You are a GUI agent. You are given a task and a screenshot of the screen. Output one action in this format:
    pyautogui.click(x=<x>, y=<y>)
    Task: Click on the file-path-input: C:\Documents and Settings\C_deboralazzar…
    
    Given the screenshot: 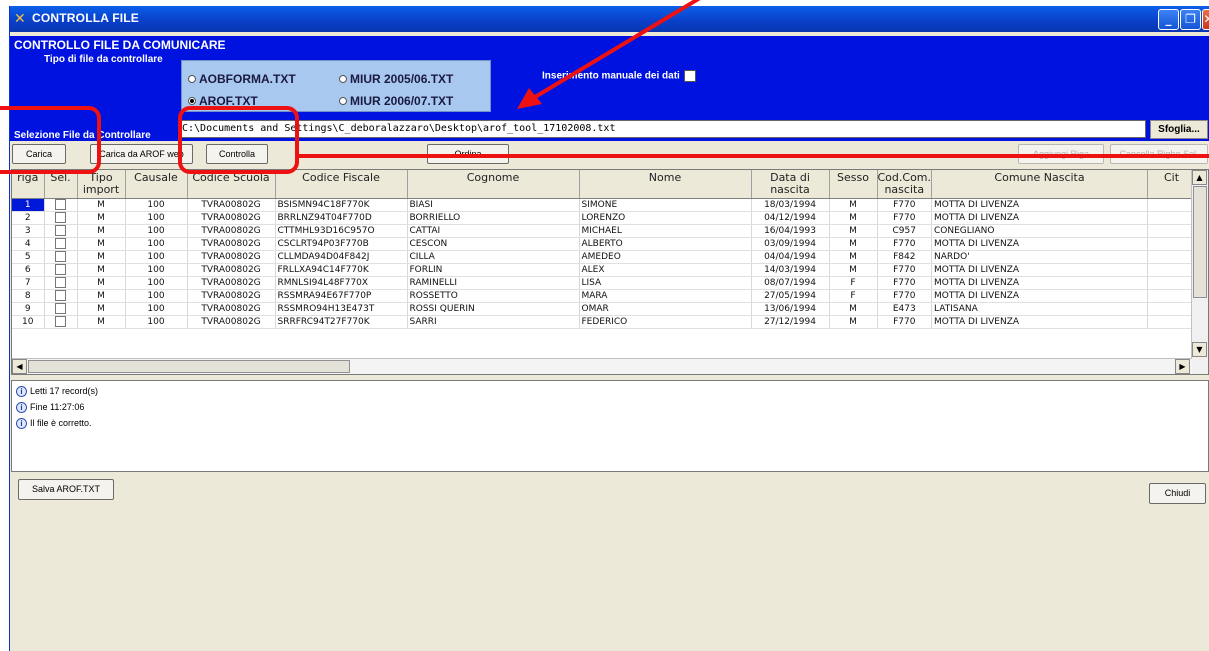 What is the action you would take?
    pyautogui.click(x=662, y=129)
    